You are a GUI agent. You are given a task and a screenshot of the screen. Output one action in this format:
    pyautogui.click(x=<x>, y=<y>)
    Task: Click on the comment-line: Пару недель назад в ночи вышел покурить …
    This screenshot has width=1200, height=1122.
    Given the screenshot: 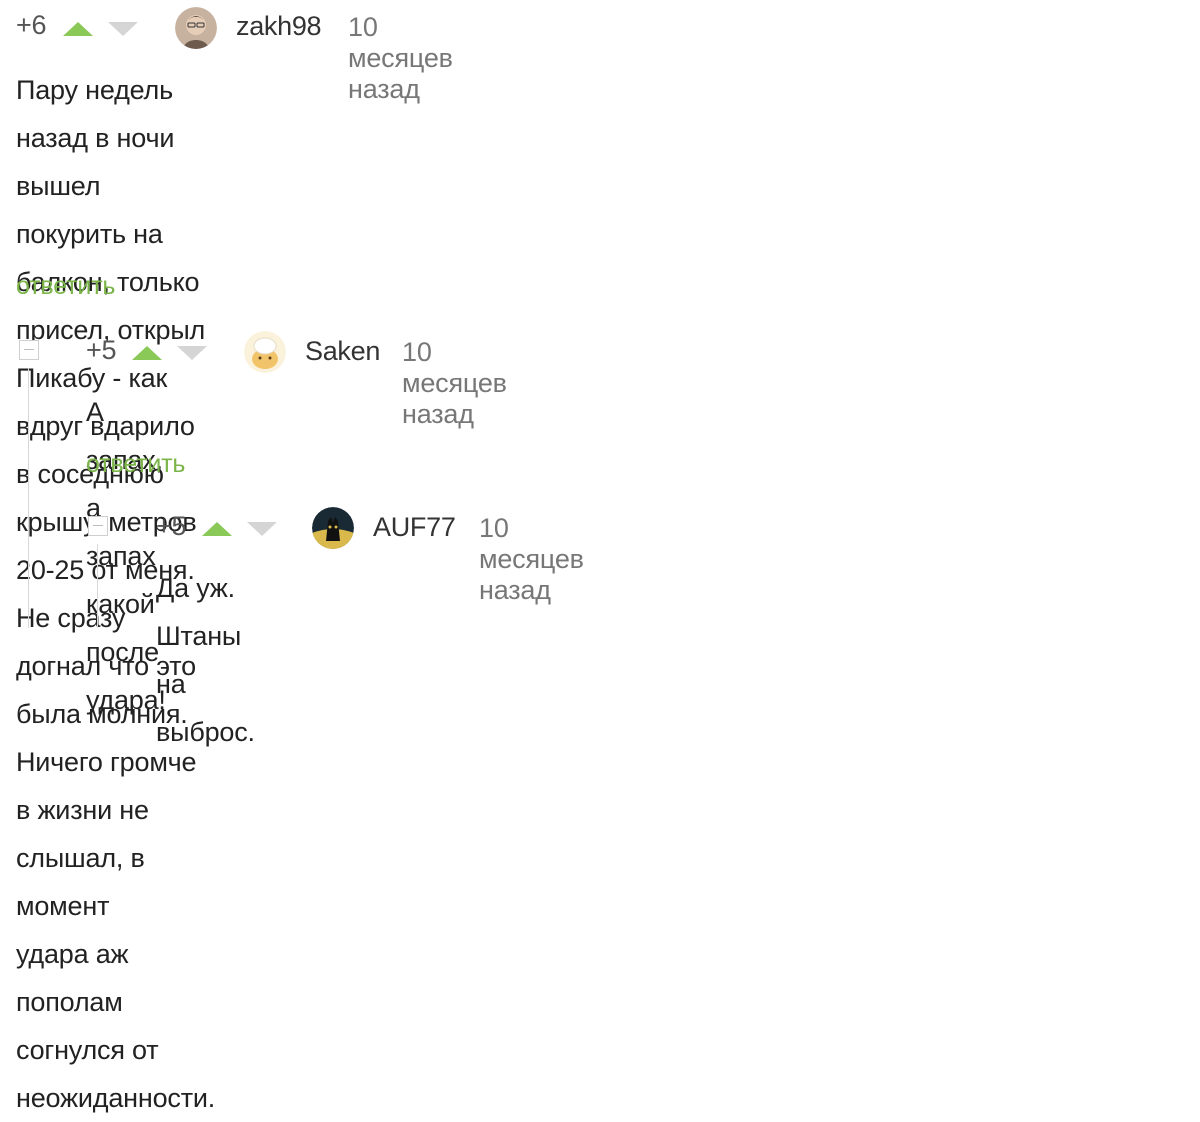 What is the action you would take?
    pyautogui.click(x=111, y=210)
    